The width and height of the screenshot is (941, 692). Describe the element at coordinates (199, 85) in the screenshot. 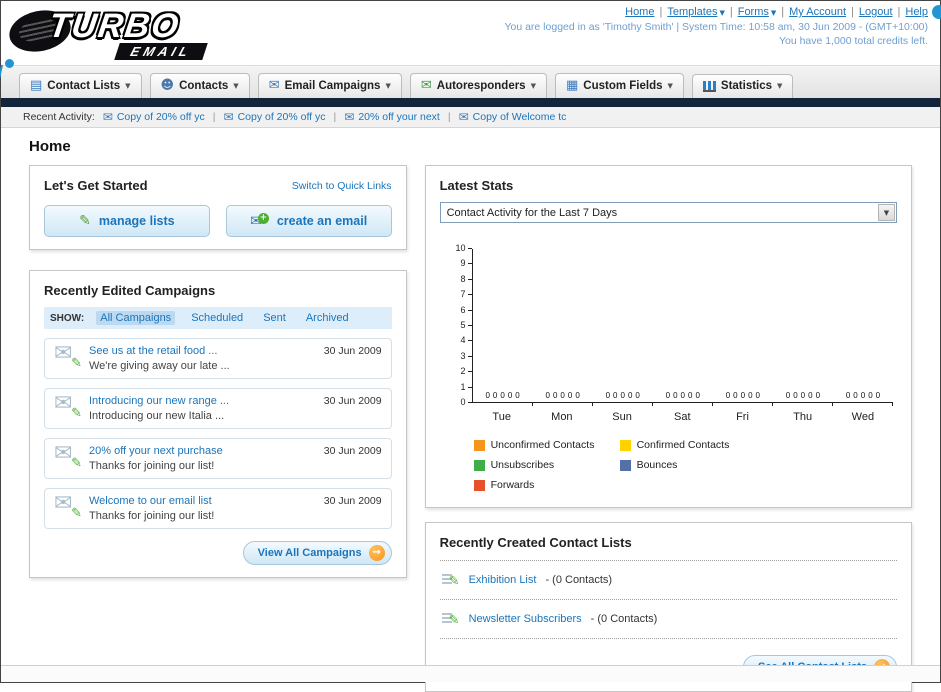

I see `tab-contacts: ☻ Contacts ▼` at that location.